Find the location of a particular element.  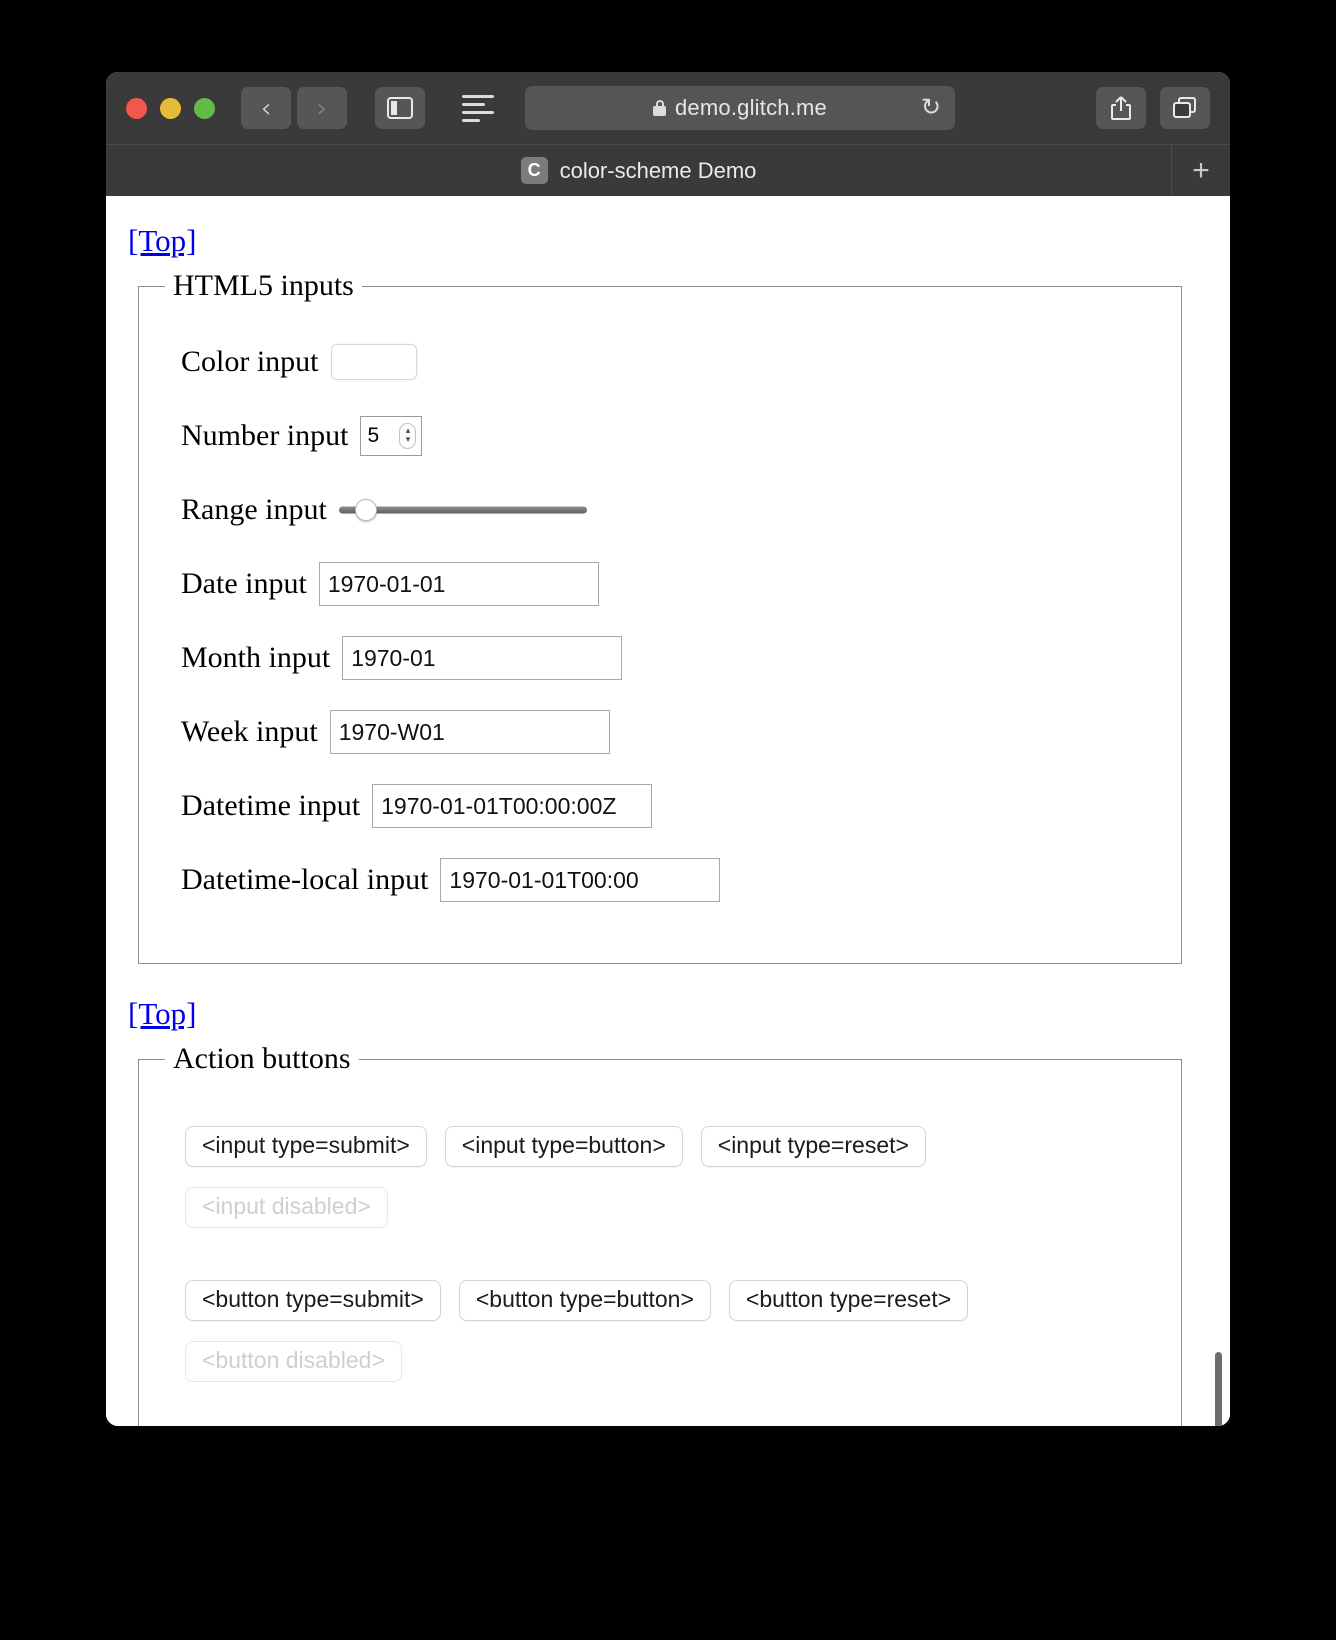

minimize-window-button is located at coordinates (170, 108).